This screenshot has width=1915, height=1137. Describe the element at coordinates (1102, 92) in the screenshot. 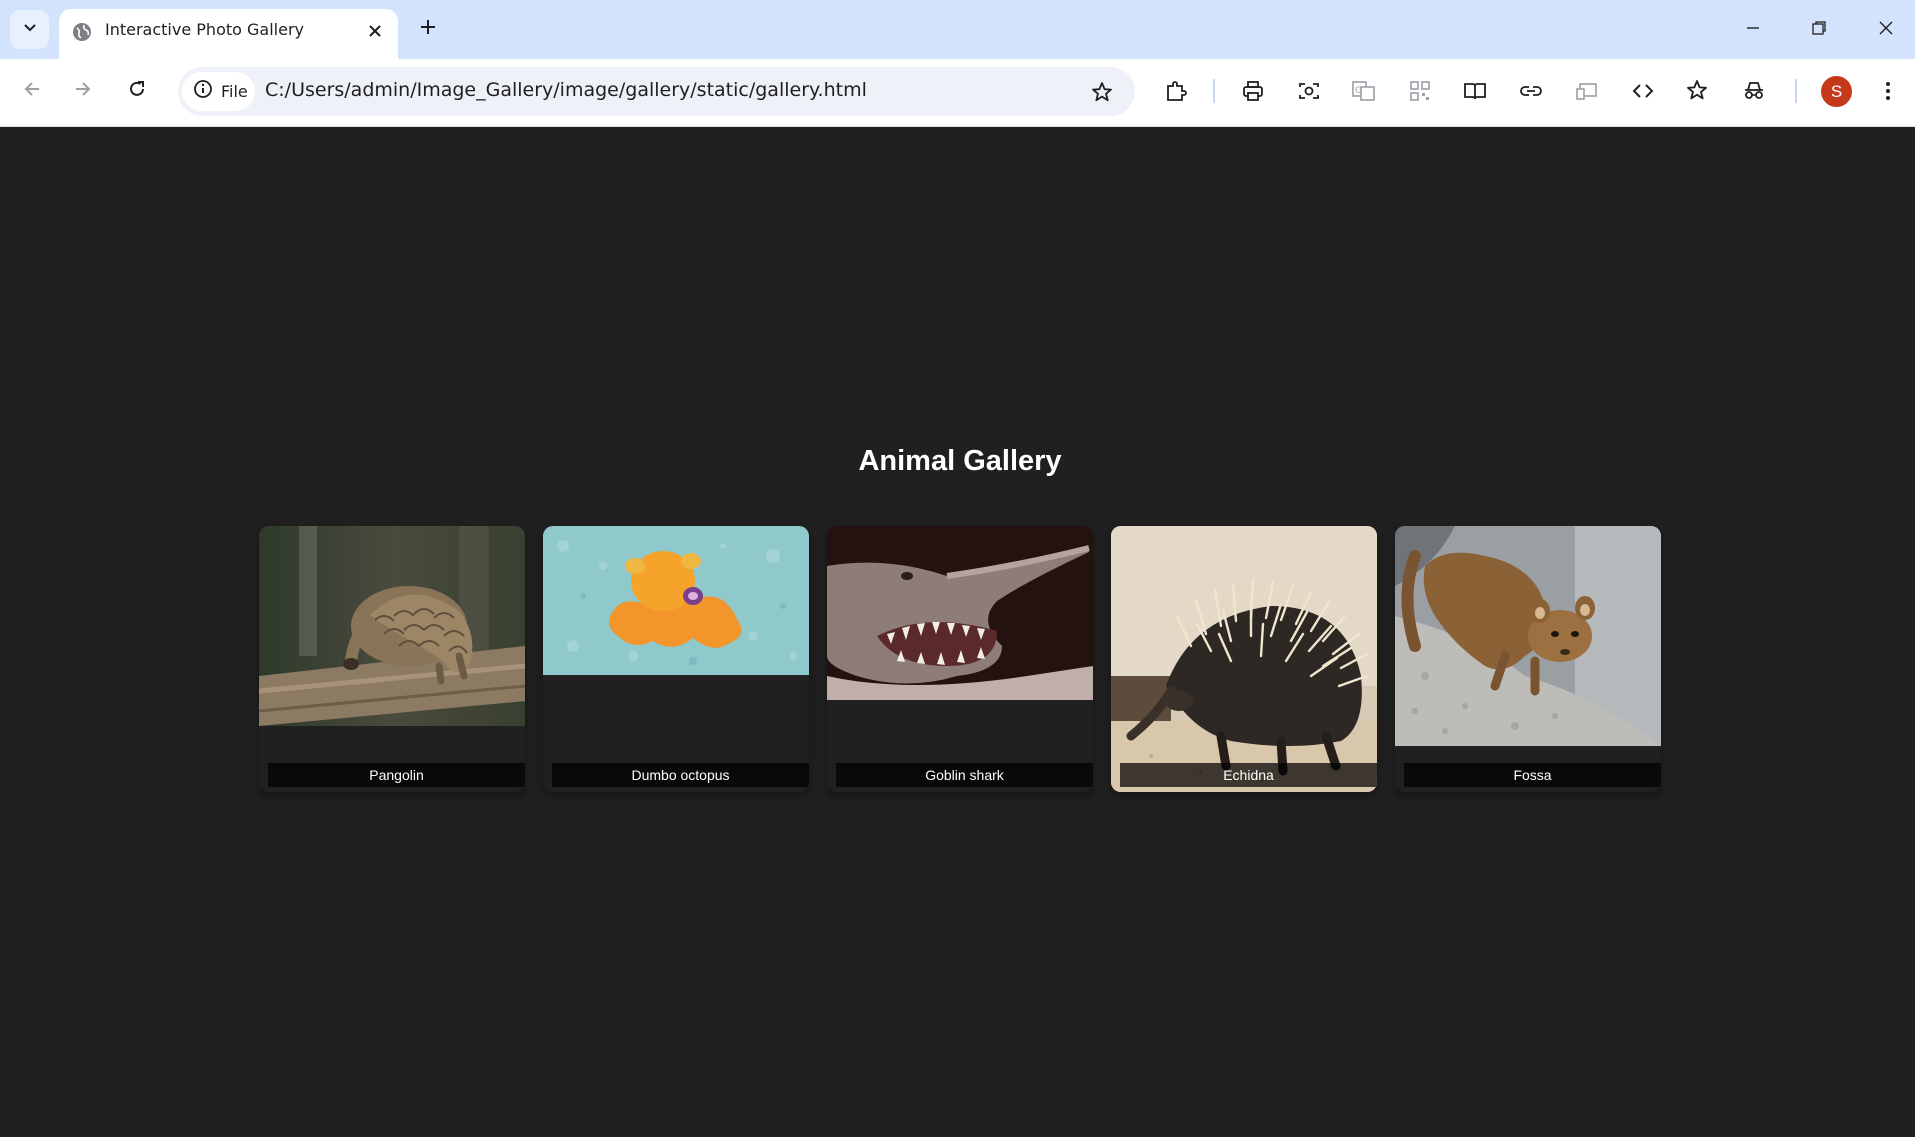

I see `bookmark-star-icon` at that location.